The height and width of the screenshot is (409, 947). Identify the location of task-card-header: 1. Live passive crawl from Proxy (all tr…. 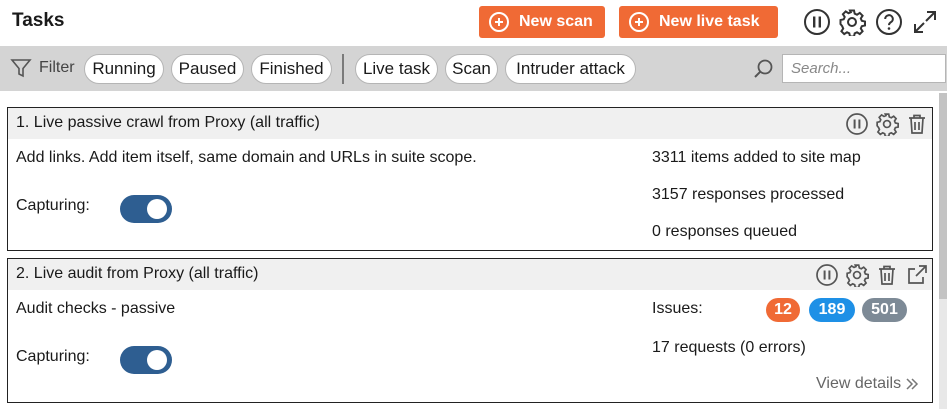
(470, 123).